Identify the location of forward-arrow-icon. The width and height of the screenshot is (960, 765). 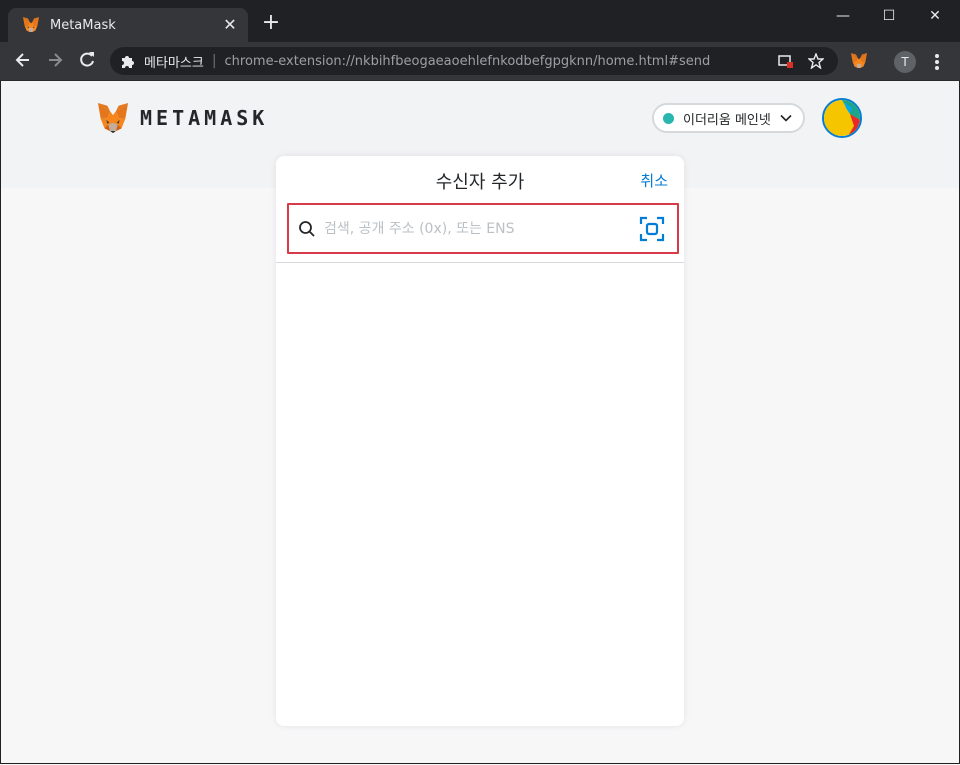
(56, 60).